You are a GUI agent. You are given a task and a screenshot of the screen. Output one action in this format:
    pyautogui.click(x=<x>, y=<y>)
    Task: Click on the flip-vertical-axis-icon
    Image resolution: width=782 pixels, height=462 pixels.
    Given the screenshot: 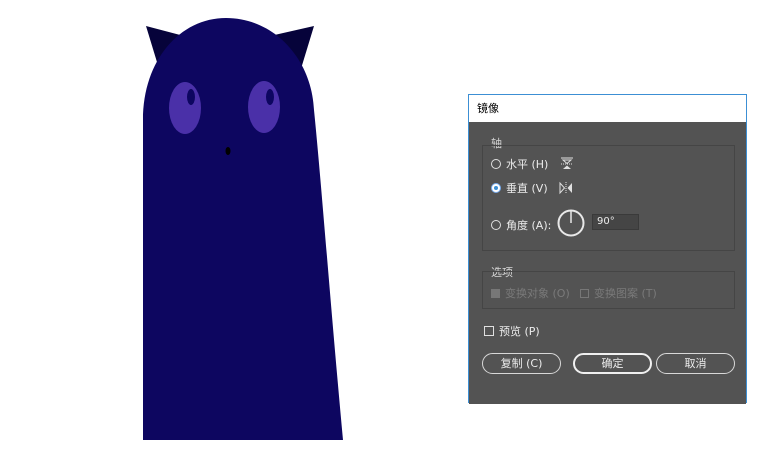 What is the action you would take?
    pyautogui.click(x=565, y=188)
    